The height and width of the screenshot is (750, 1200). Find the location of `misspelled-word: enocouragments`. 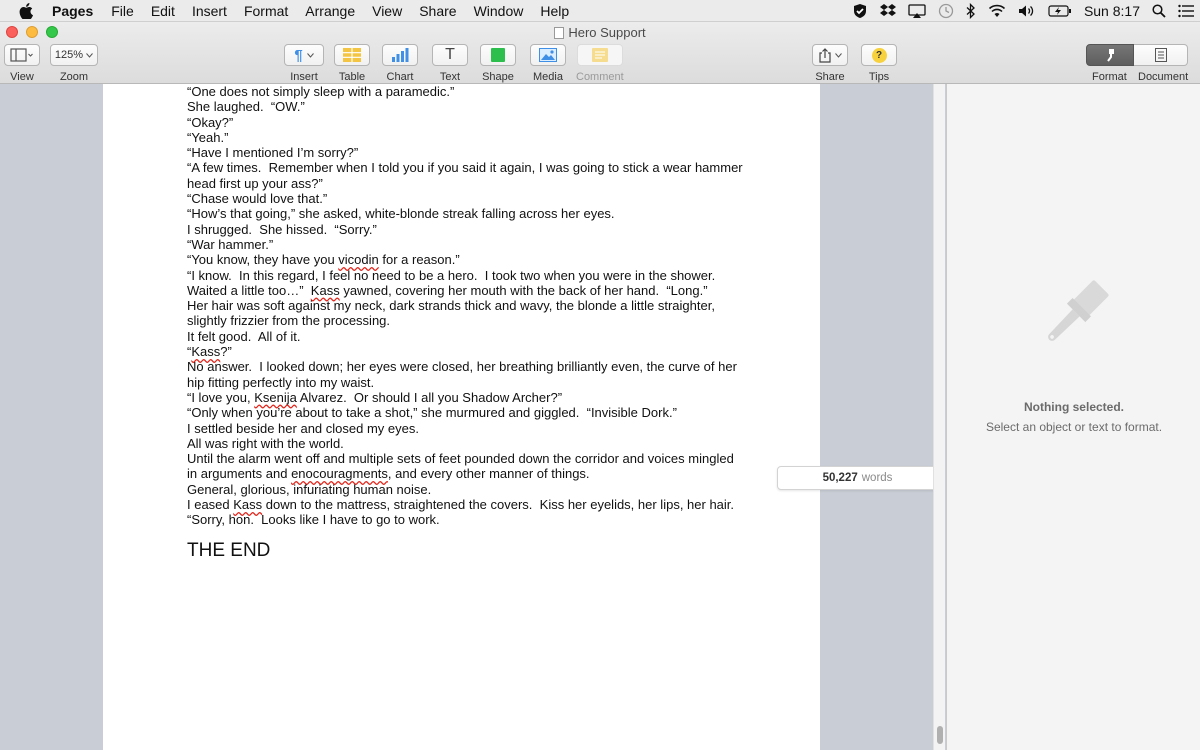

misspelled-word: enocouragments is located at coordinates (339, 473).